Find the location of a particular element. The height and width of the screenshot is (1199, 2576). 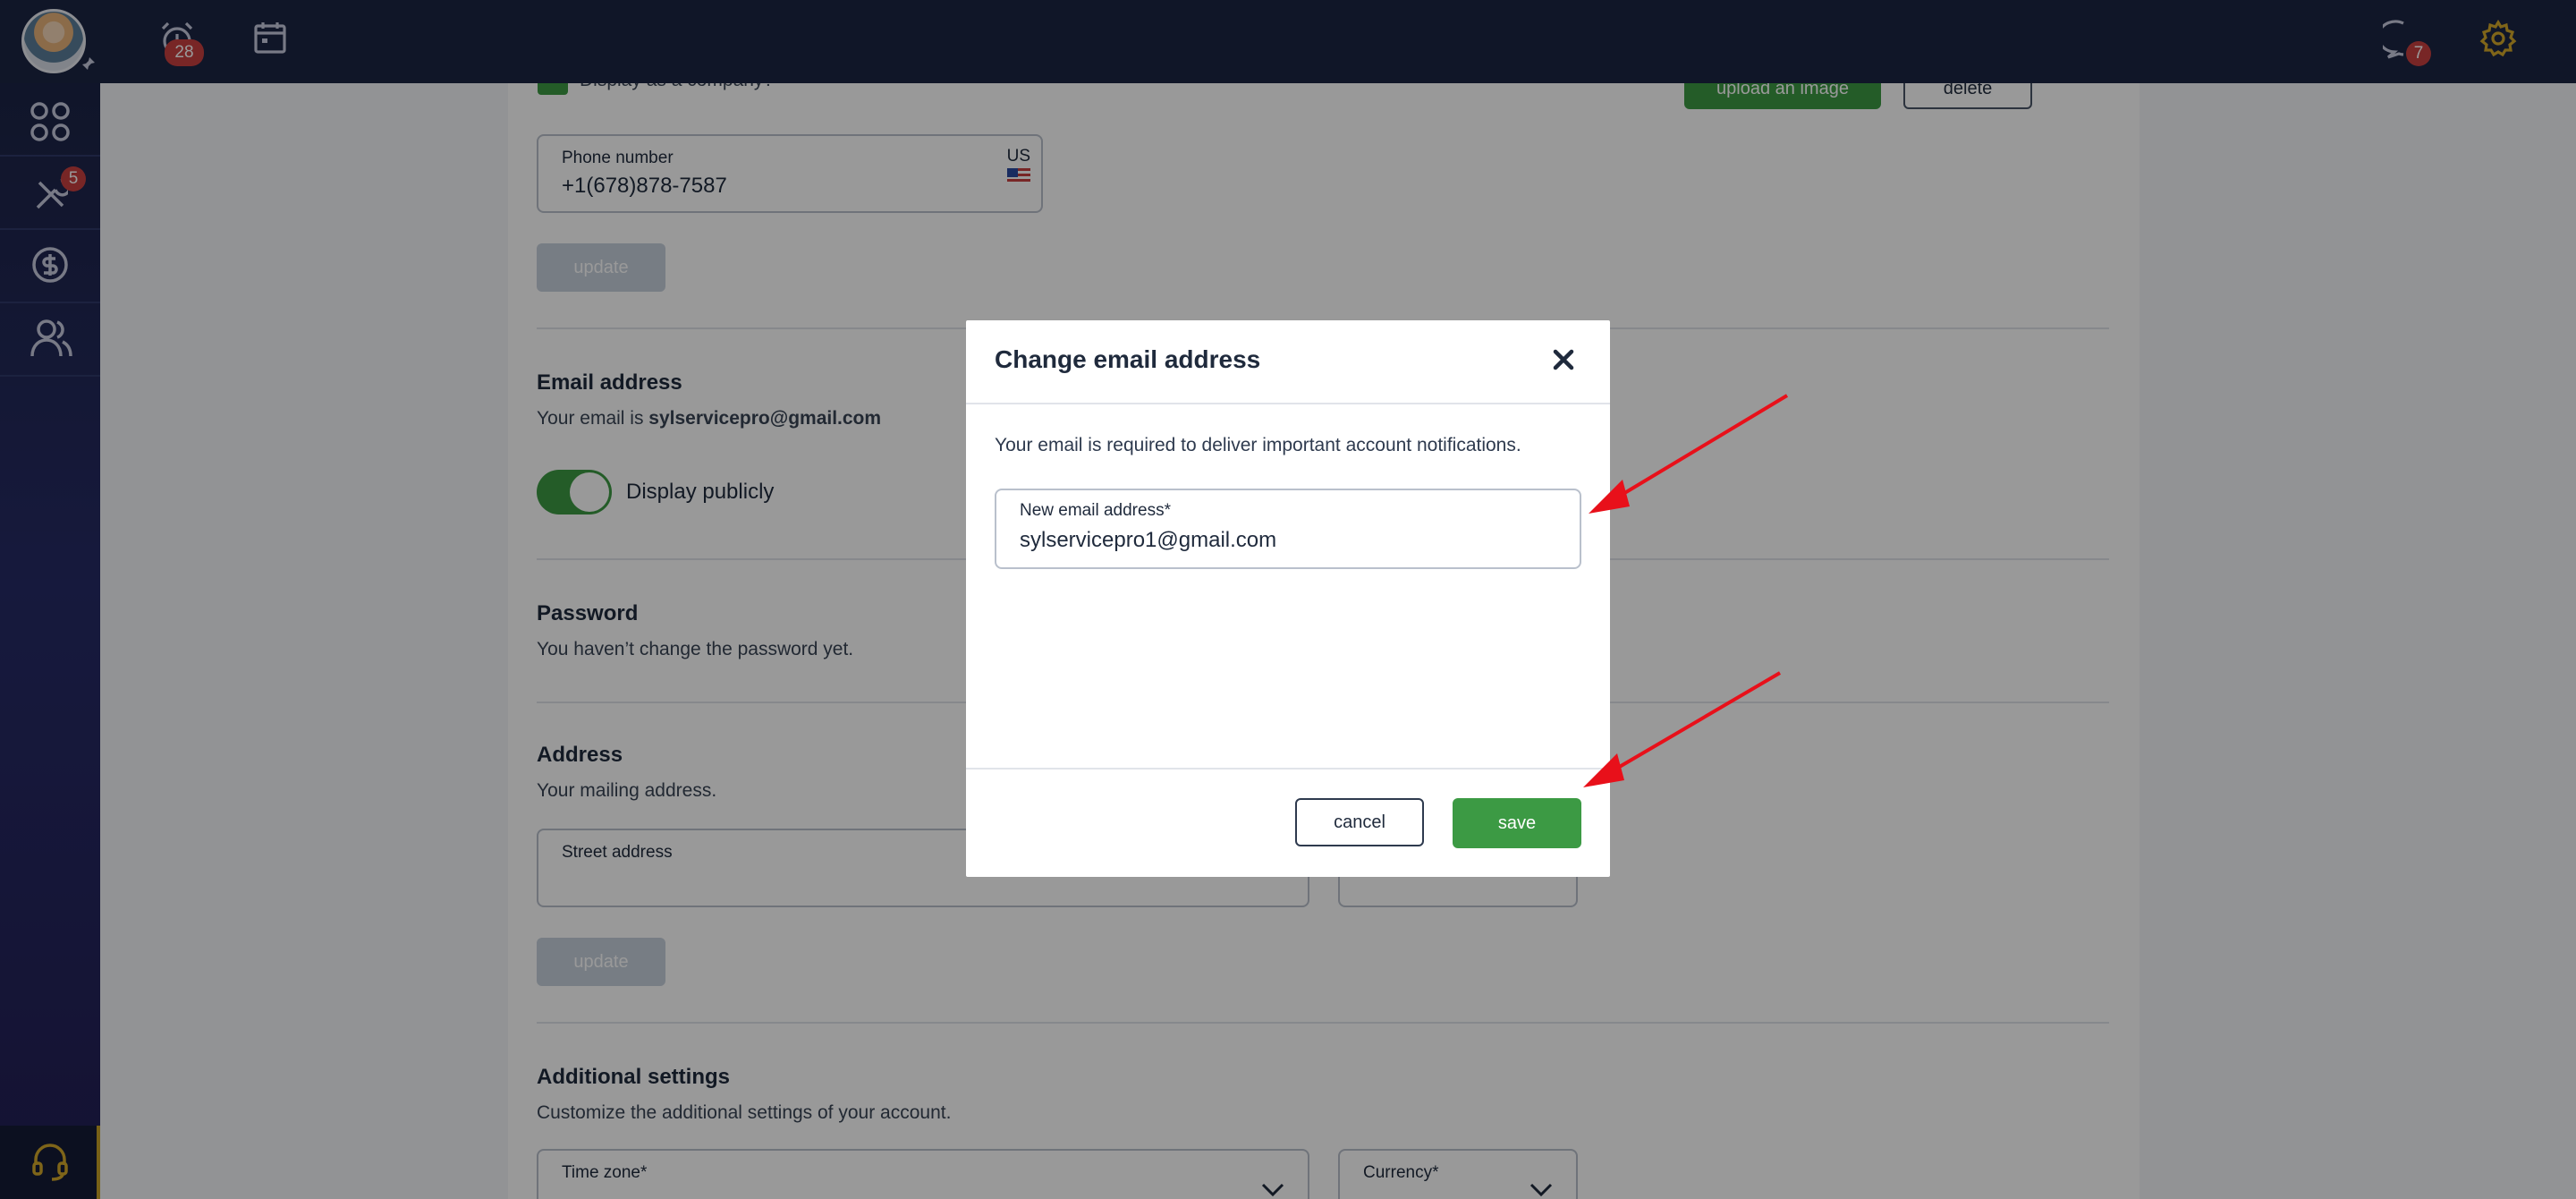

annotation-arrows is located at coordinates (1686, 590).